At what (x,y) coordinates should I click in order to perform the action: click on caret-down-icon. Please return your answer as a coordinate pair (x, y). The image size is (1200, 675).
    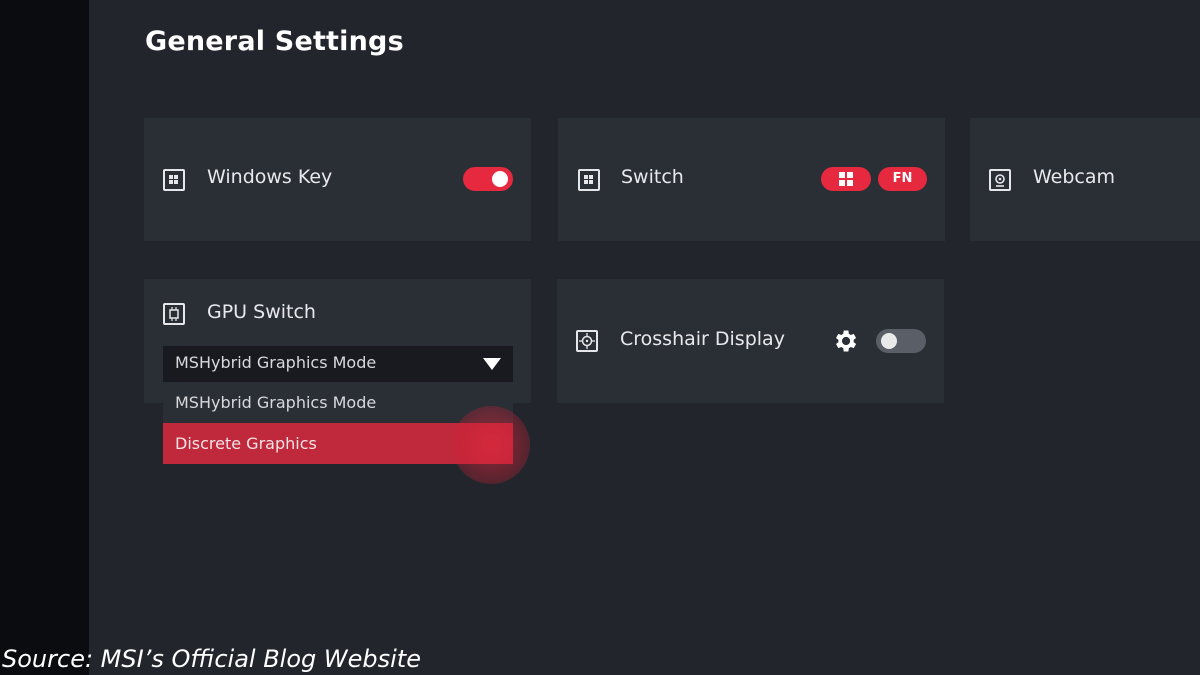
    Looking at the image, I should click on (492, 364).